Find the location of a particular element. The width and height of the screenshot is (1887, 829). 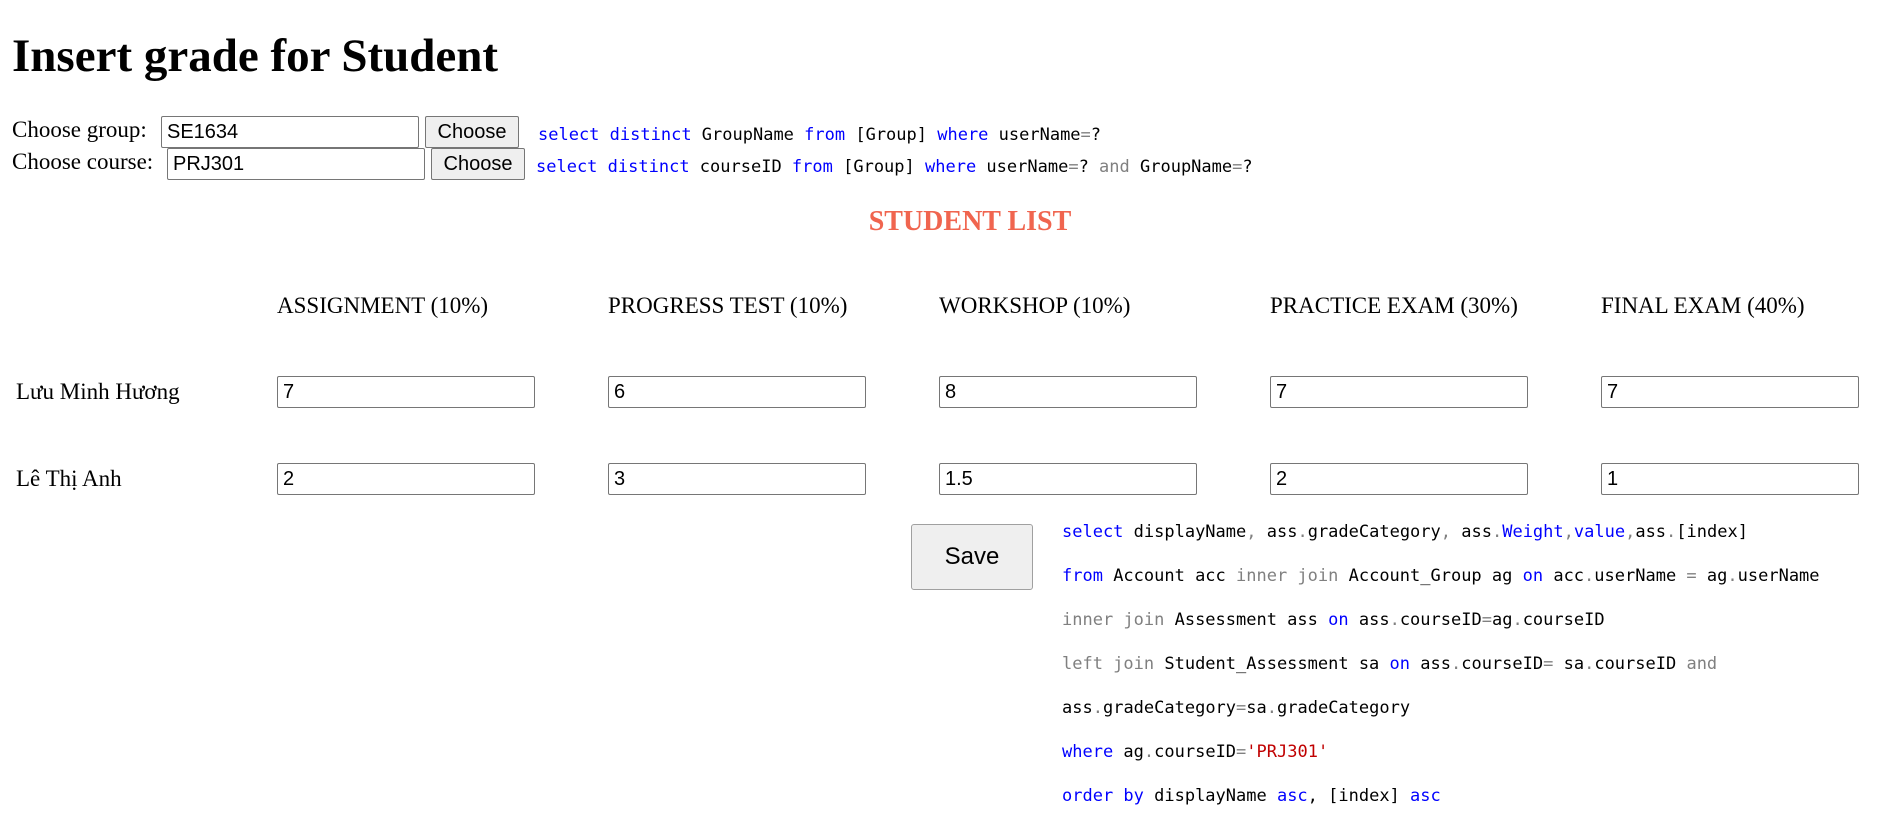

student-list-title: STUDENT LIST is located at coordinates (970, 221).